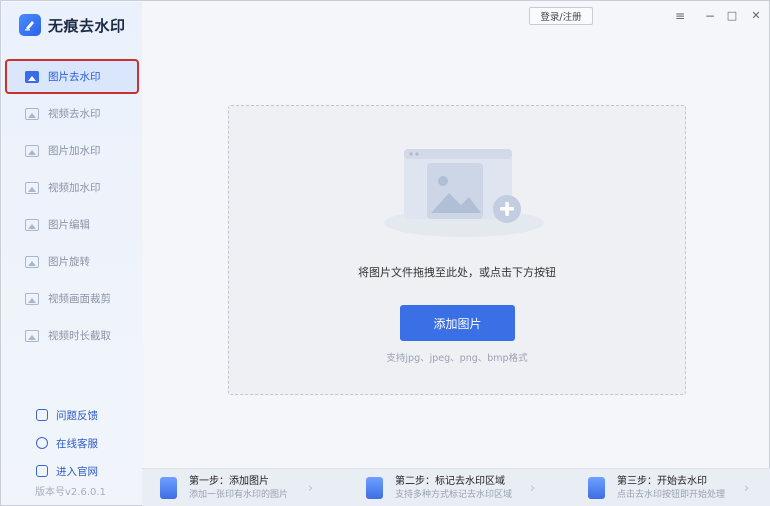  I want to click on sidebar-item-image-rotate: 图片旋转, so click(72, 261).